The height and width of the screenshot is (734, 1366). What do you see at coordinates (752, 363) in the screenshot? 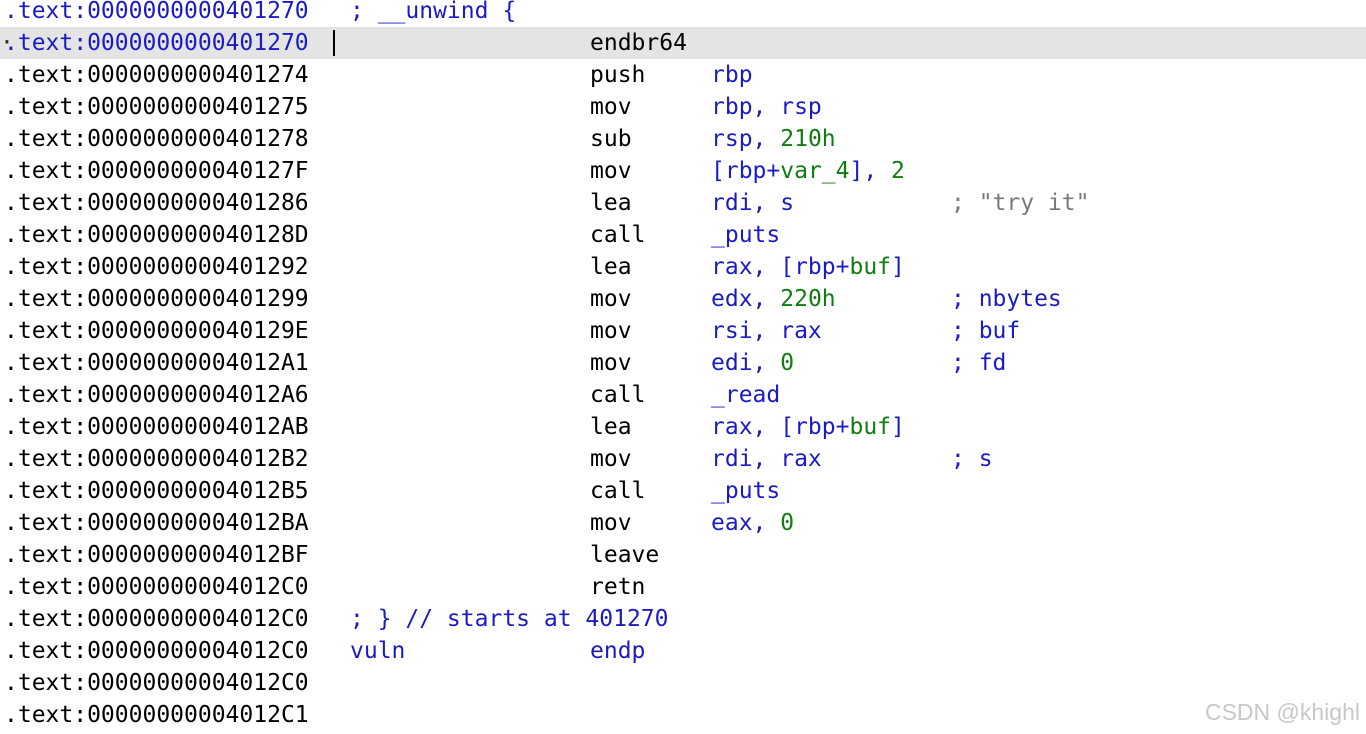
I see `instruction-operands: edi, 0` at bounding box center [752, 363].